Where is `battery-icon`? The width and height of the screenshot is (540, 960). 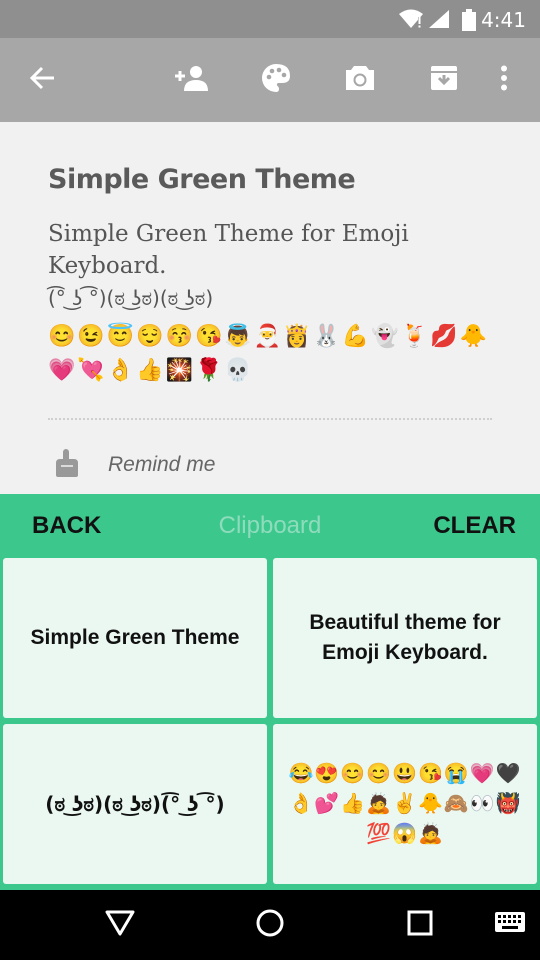
battery-icon is located at coordinates (469, 22).